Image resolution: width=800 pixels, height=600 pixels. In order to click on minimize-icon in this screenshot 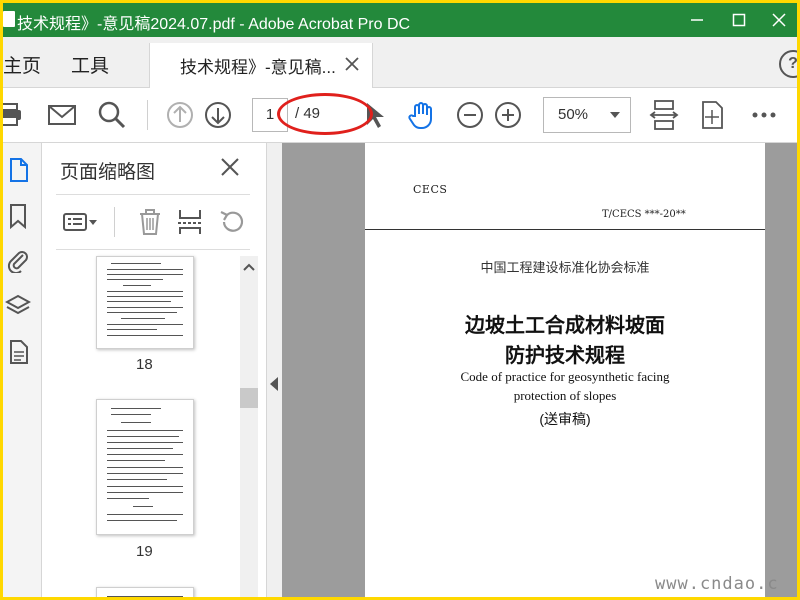, I will do `click(697, 20)`.